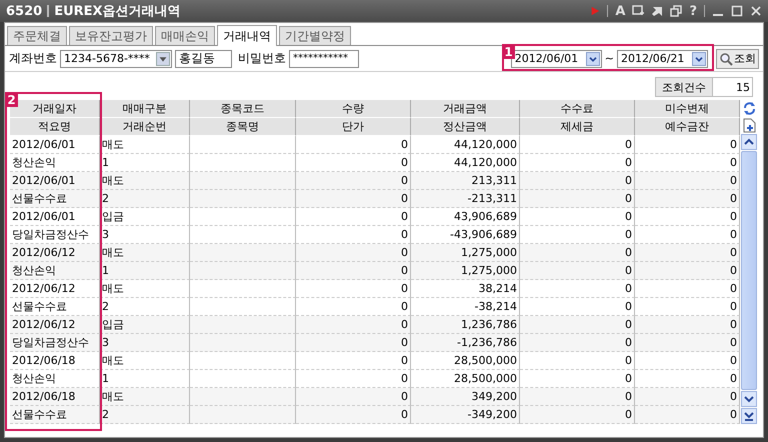  Describe the element at coordinates (684, 87) in the screenshot. I see `count-label: 조회건수` at that location.